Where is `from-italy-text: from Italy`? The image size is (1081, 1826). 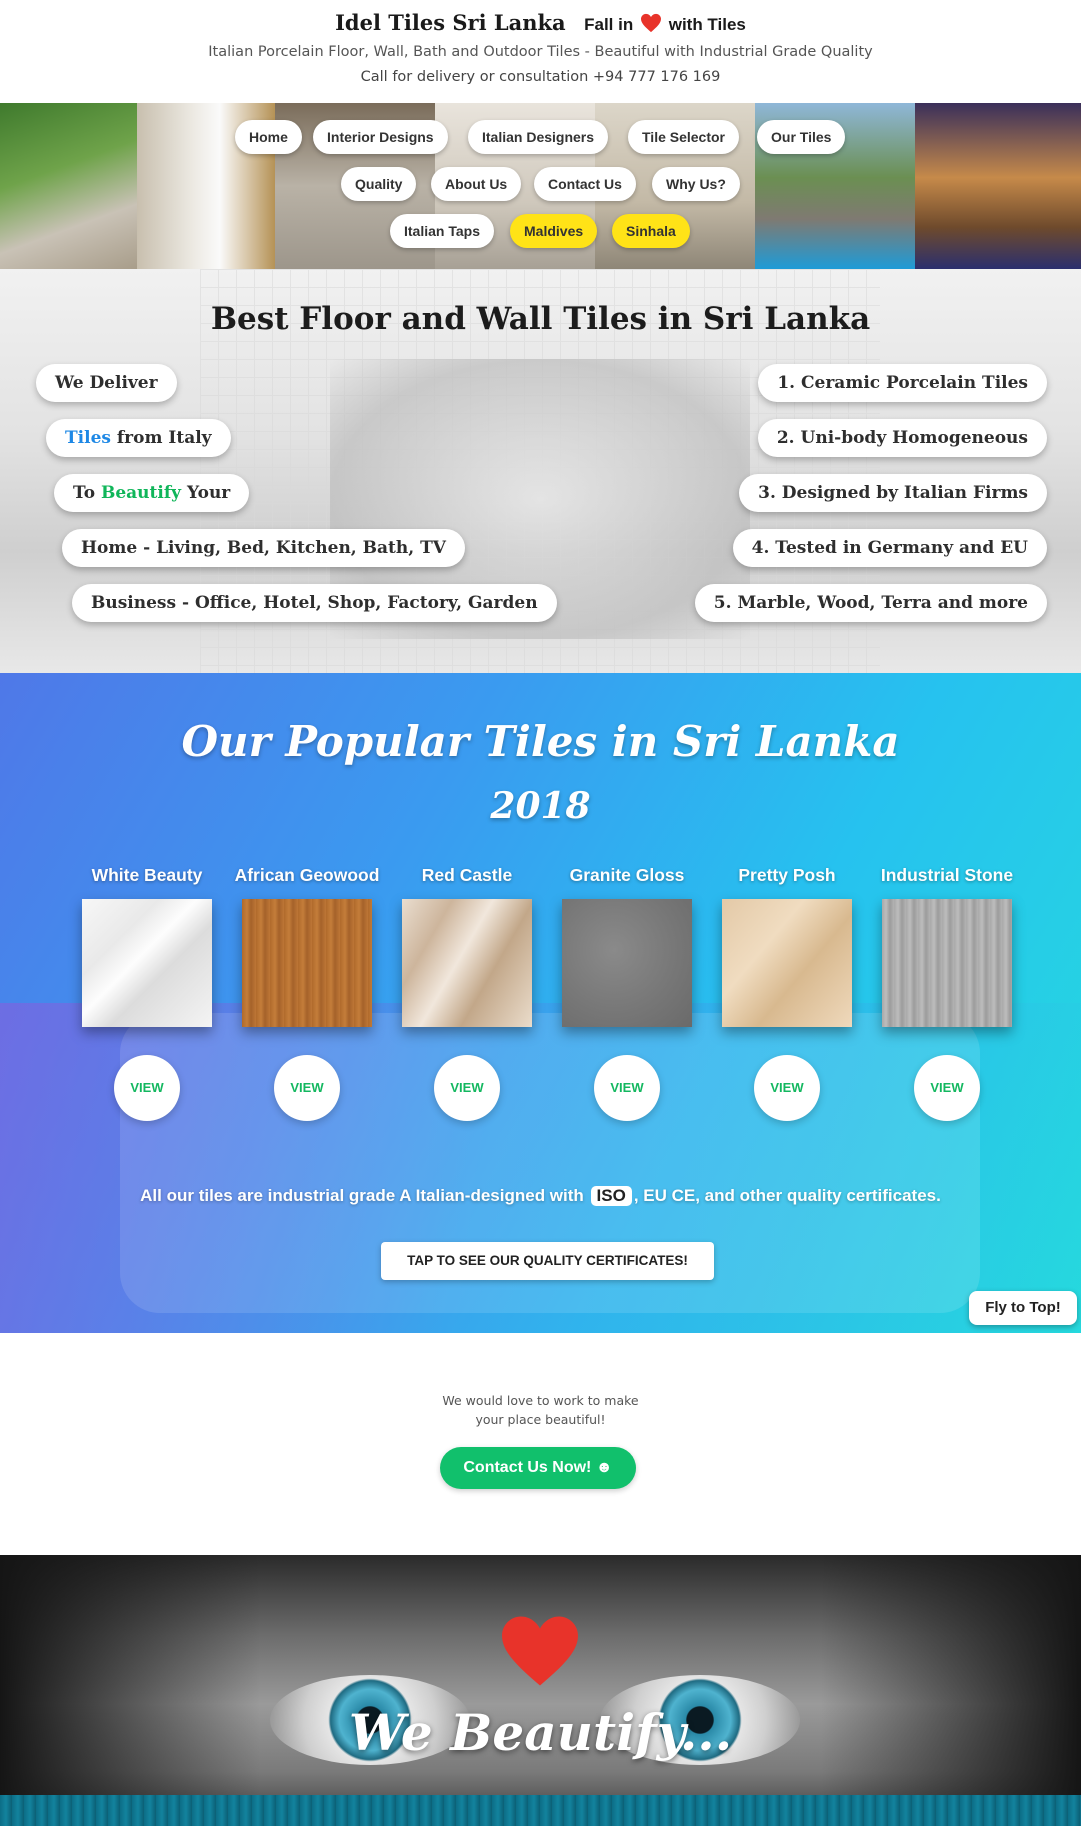 from-italy-text: from Italy is located at coordinates (161, 438).